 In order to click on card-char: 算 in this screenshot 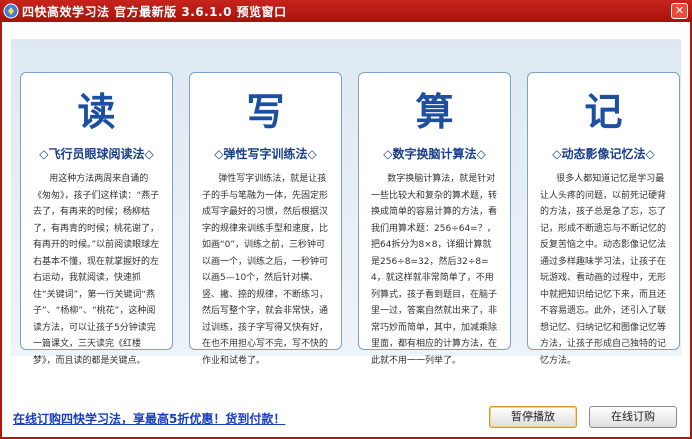, I will do `click(434, 111)`.